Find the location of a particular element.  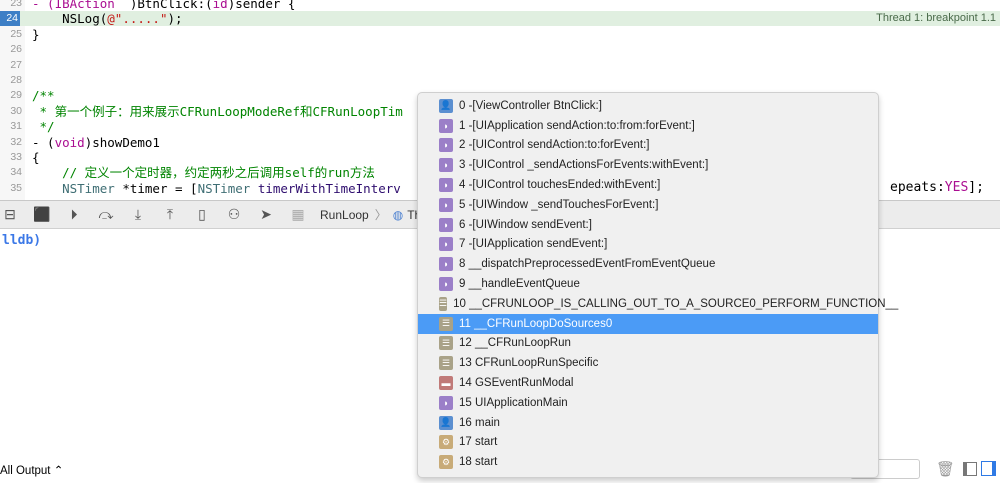

line-number: 26 is located at coordinates (11, 49).